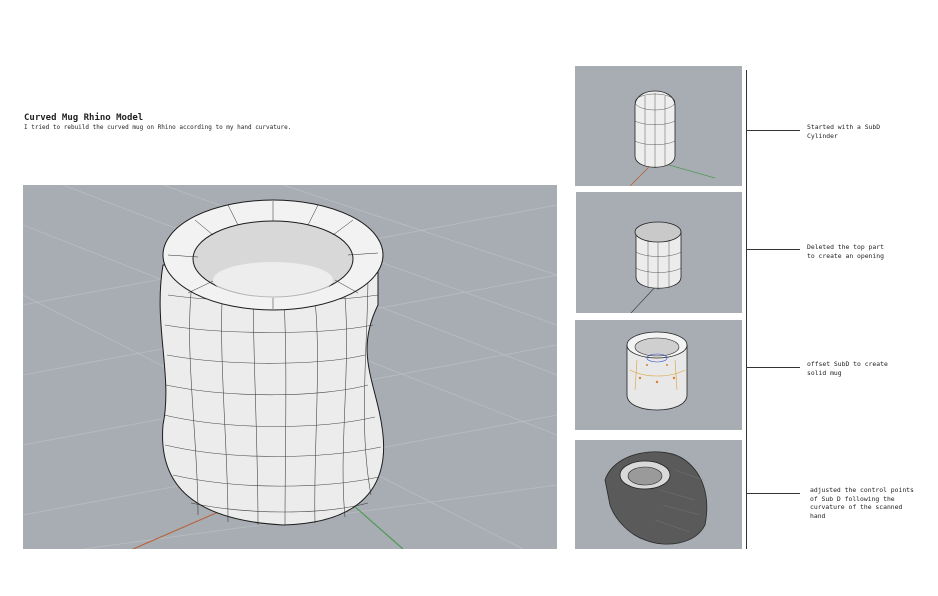 The height and width of the screenshot is (596, 938). I want to click on process-timeline-line, so click(746, 309).